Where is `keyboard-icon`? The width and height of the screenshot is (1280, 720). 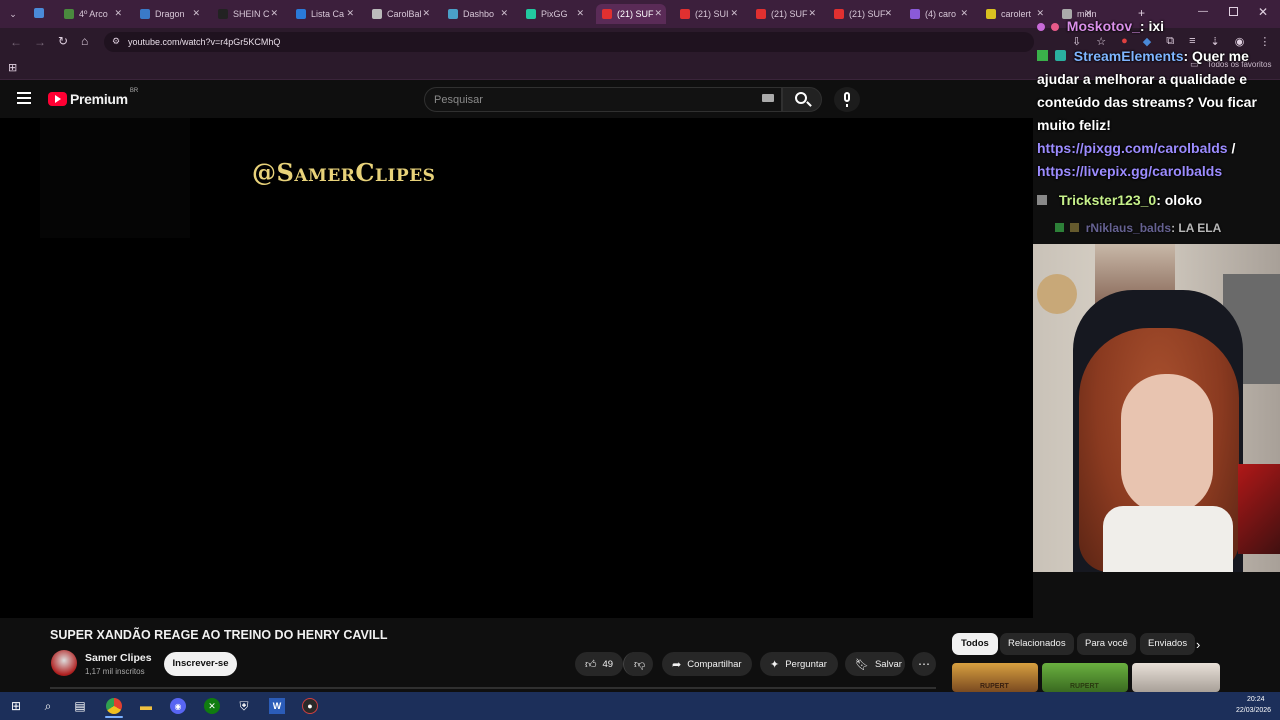 keyboard-icon is located at coordinates (768, 98).